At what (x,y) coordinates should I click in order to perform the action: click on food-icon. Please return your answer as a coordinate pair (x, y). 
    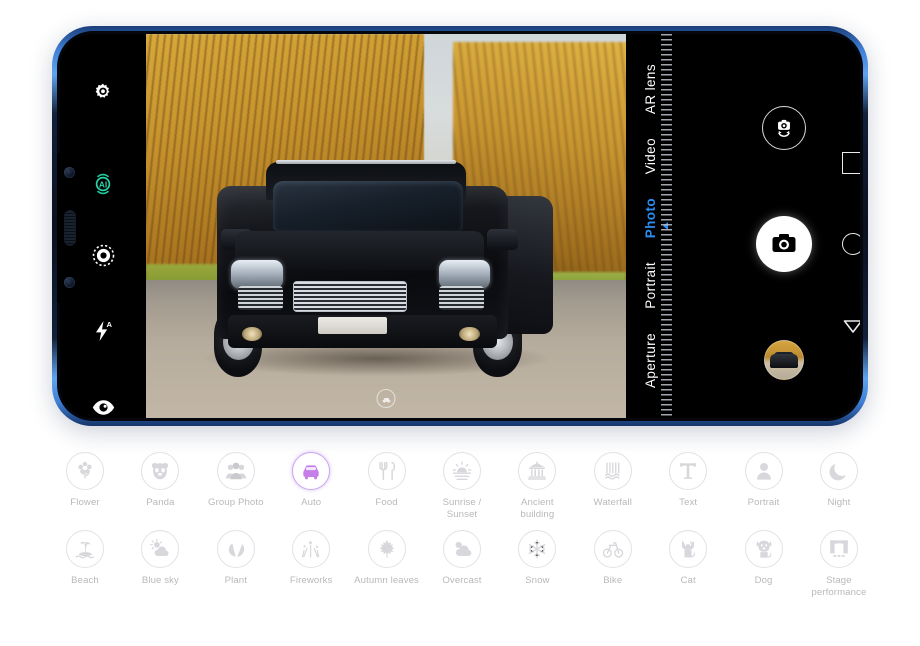
    Looking at the image, I should click on (386, 471).